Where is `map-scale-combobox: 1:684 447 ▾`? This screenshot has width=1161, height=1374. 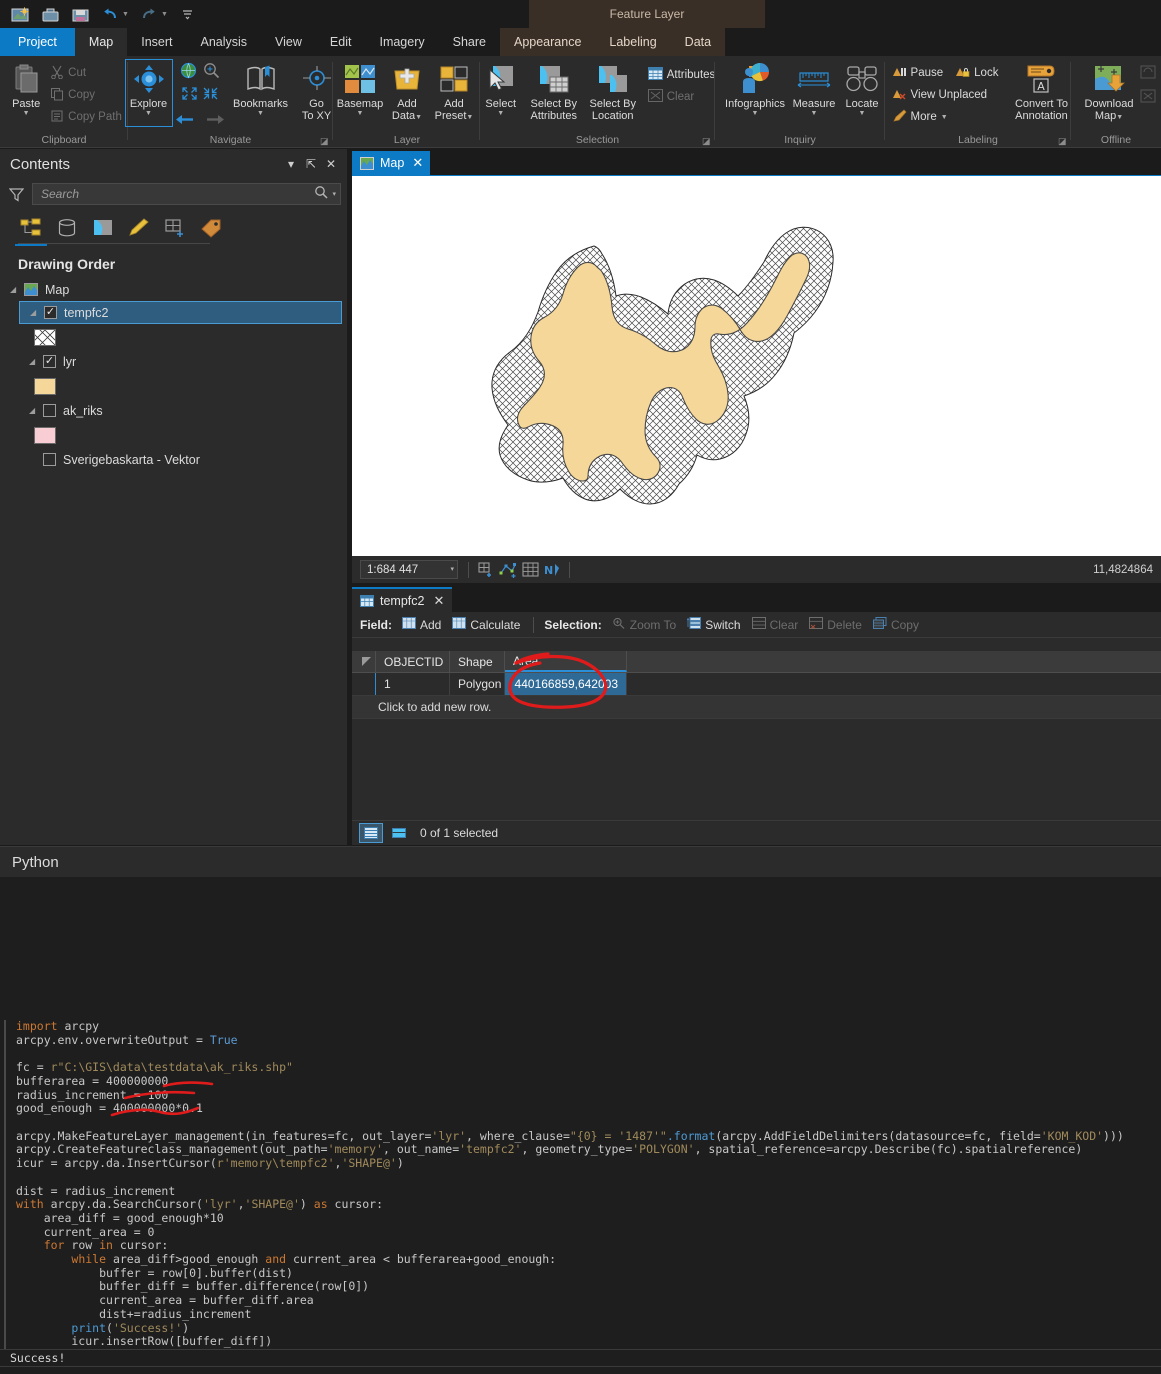
map-scale-combobox: 1:684 447 ▾ is located at coordinates (409, 569).